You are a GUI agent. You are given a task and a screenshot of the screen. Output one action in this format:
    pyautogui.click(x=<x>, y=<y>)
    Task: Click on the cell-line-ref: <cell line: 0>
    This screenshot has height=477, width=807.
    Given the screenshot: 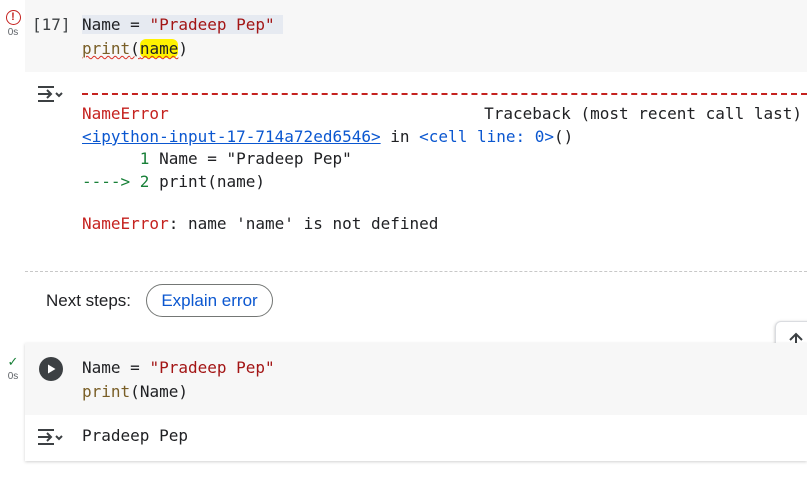 What is the action you would take?
    pyautogui.click(x=487, y=136)
    